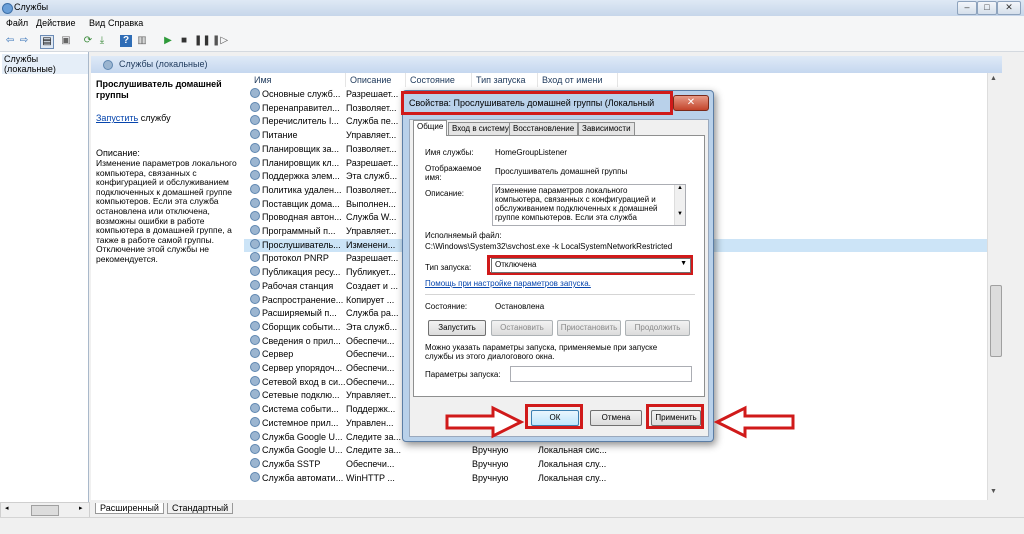 This screenshot has height=534, width=1024. What do you see at coordinates (522, 328) in the screenshot?
I see `stop-button: Остановить` at bounding box center [522, 328].